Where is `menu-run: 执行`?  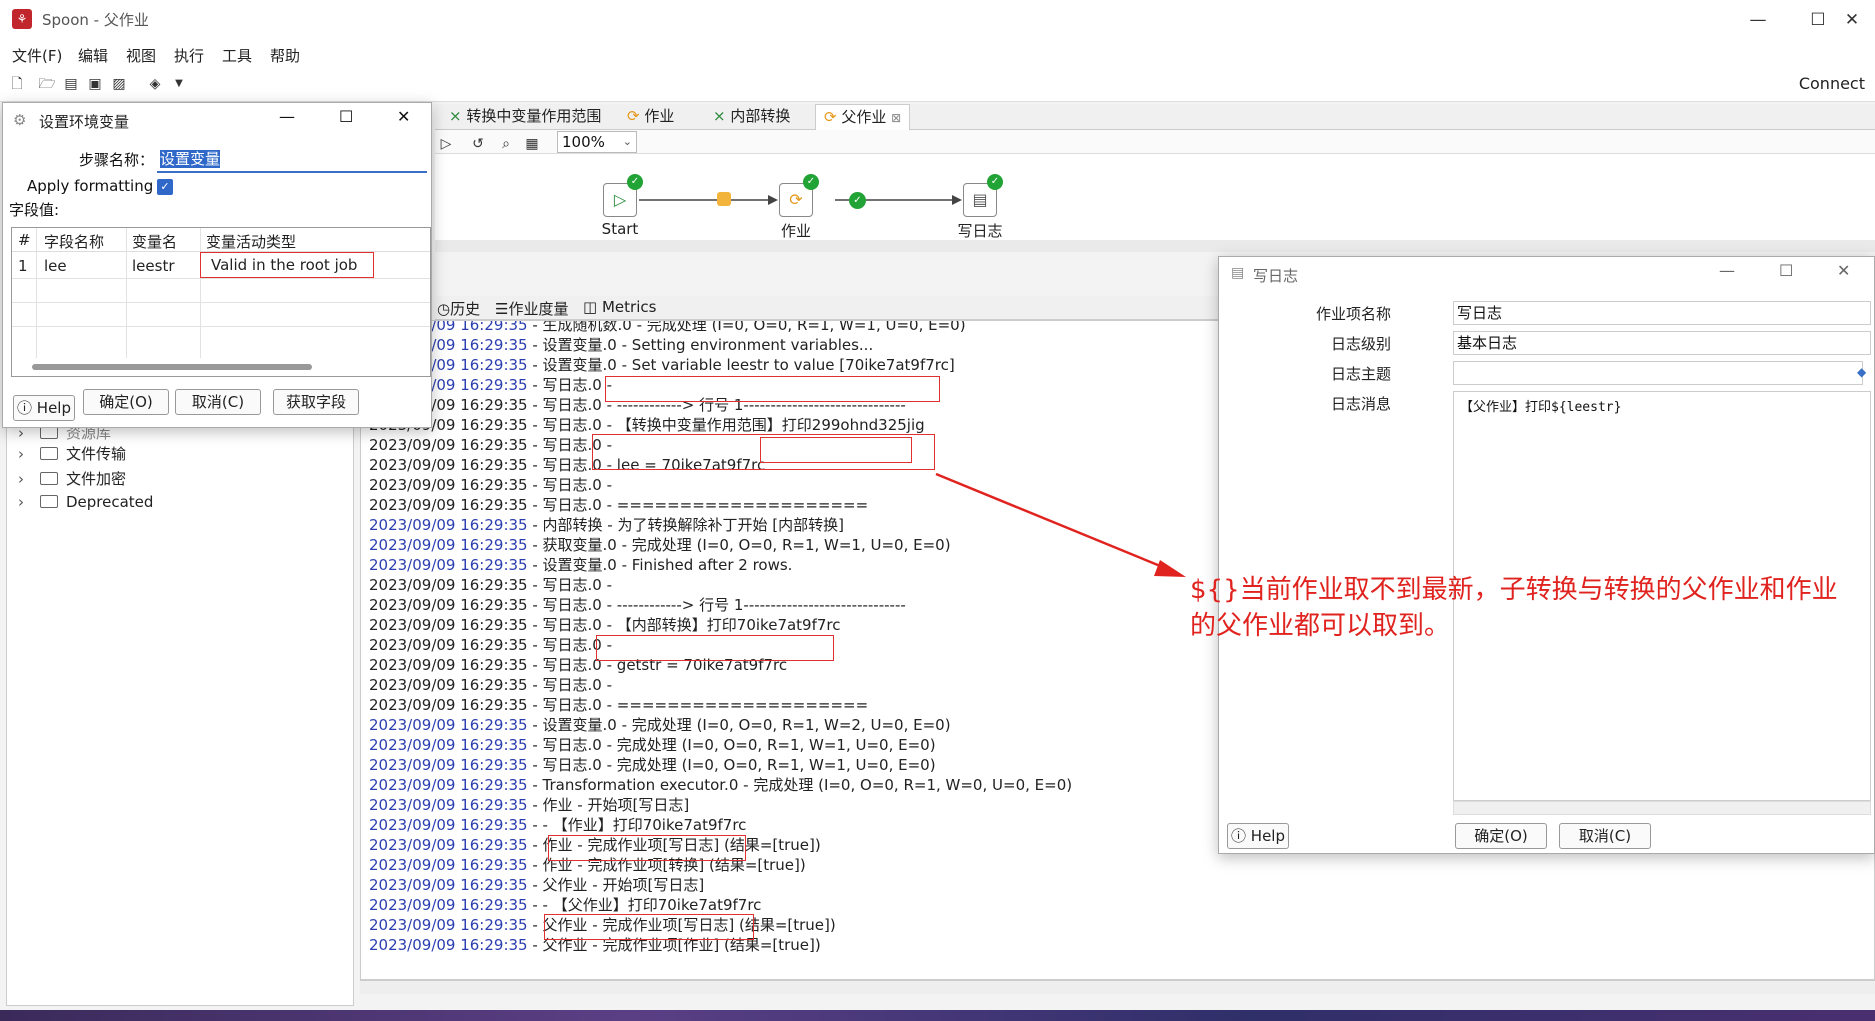 menu-run: 执行 is located at coordinates (189, 55).